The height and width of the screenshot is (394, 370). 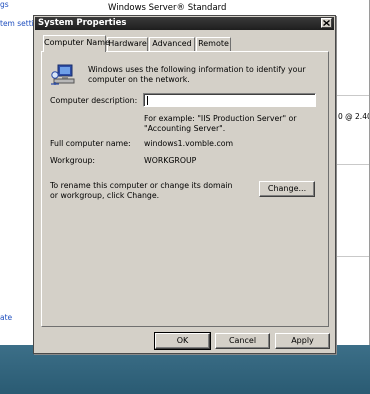 I want to click on close-button, so click(x=326, y=23).